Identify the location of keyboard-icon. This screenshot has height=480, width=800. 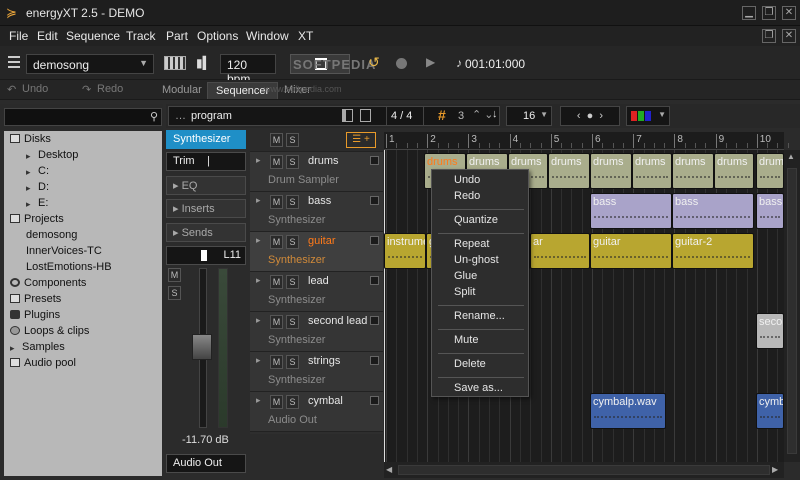
(175, 63).